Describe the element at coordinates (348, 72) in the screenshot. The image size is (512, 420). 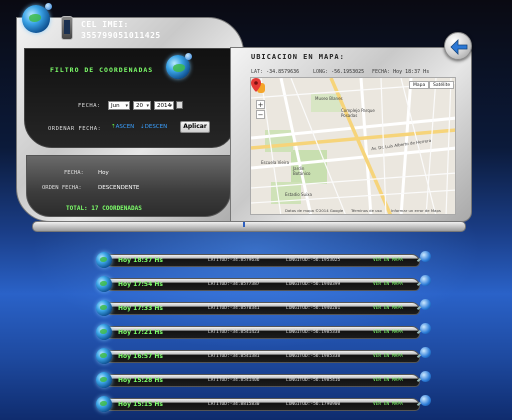
I see `map-lng-value: -56.1953025` at that location.